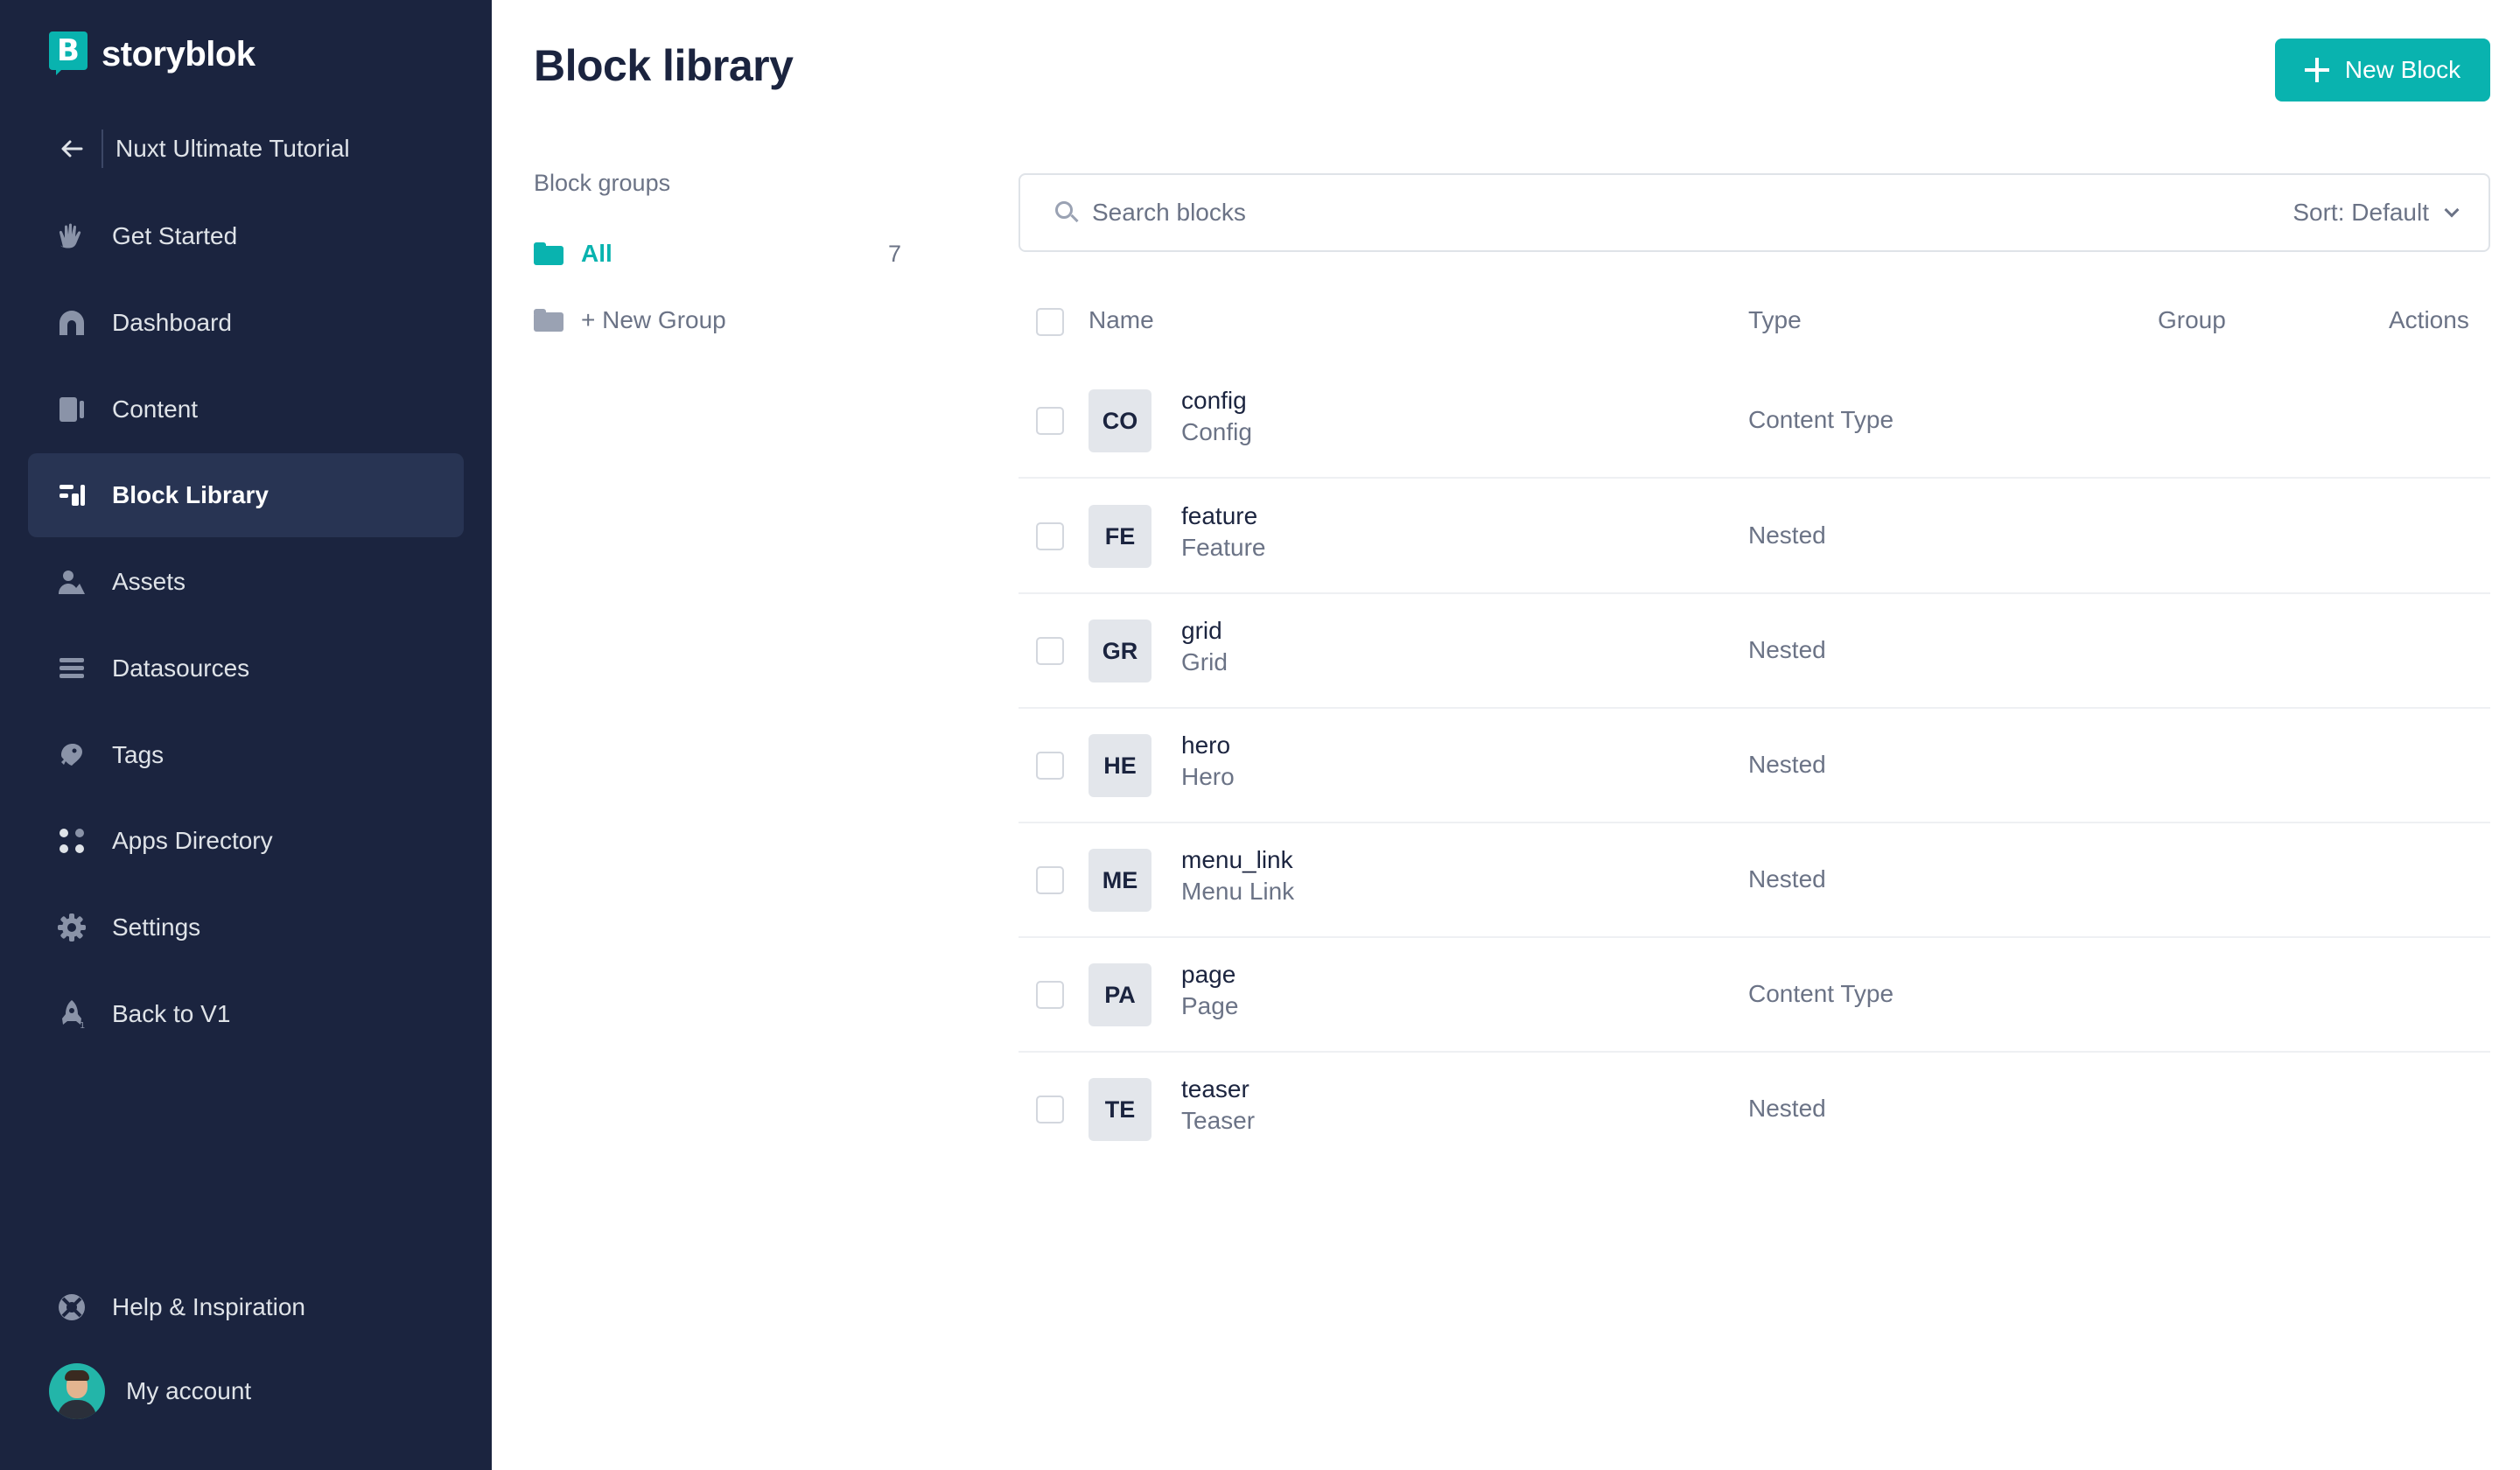  What do you see at coordinates (246, 410) in the screenshot?
I see `sidebar-item-content: Content` at bounding box center [246, 410].